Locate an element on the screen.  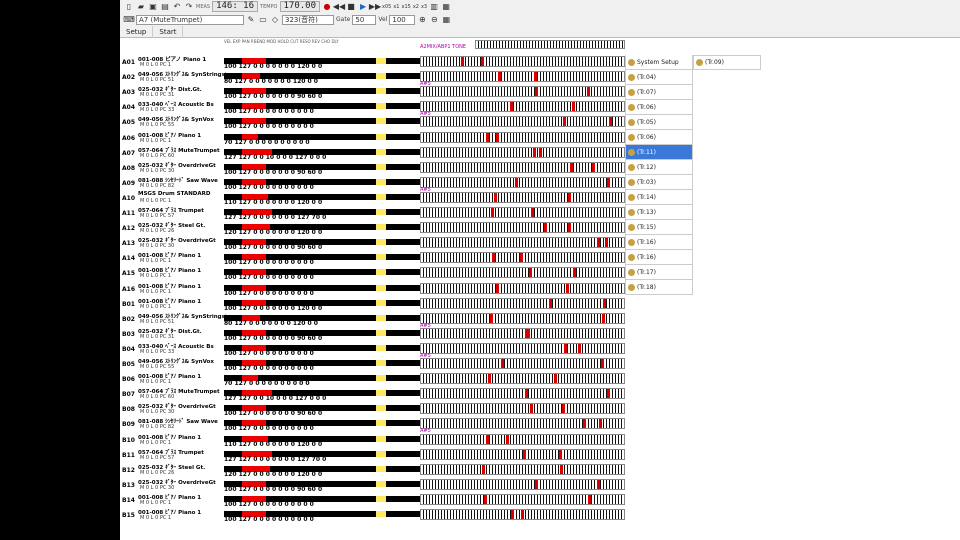
forward-icon: ▶▶ is located at coordinates (375, 7).